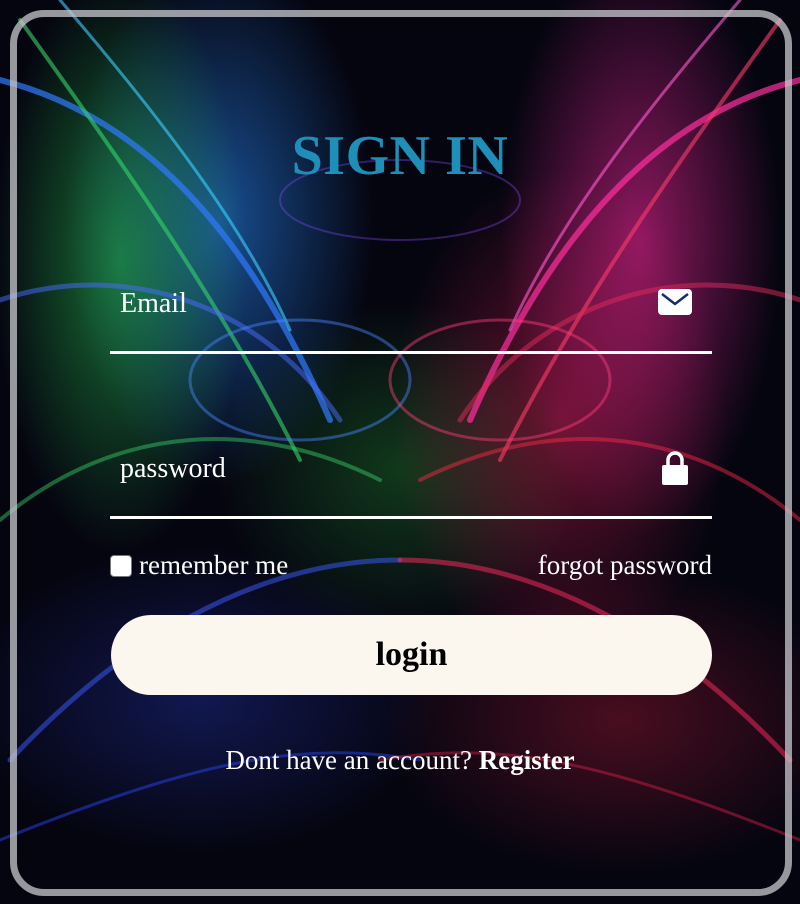 This screenshot has height=904, width=800. What do you see at coordinates (527, 760) in the screenshot?
I see `register-link: Register` at bounding box center [527, 760].